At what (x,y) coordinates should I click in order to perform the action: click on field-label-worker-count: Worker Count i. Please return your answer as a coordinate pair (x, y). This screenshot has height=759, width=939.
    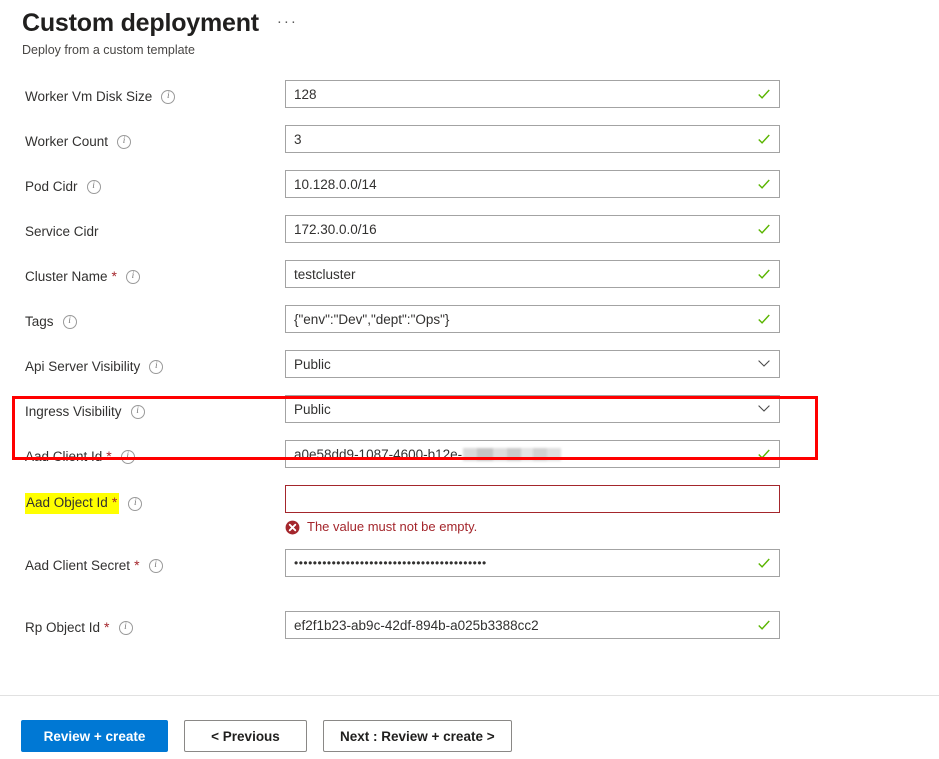
    Looking at the image, I should click on (142, 138).